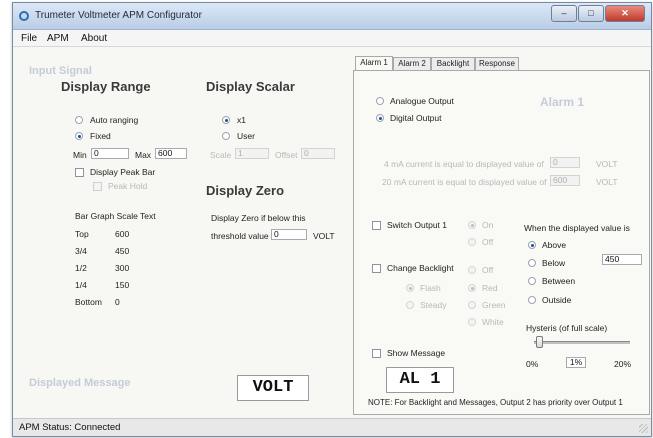  What do you see at coordinates (246, 136) in the screenshot?
I see `user-label: User` at bounding box center [246, 136].